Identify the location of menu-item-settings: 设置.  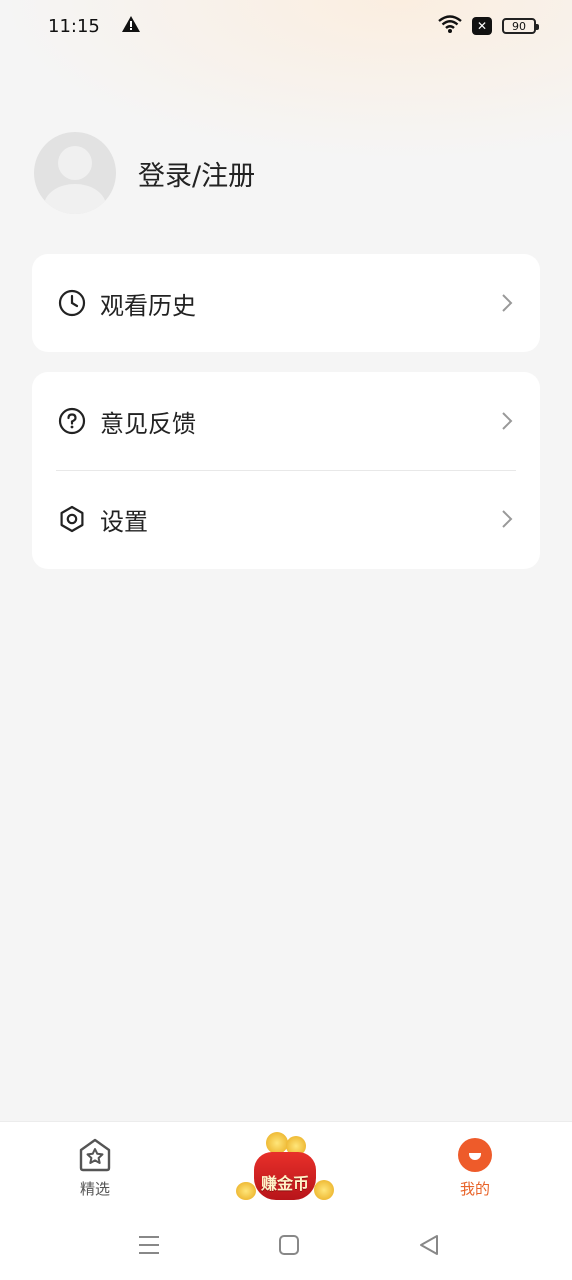
(286, 519).